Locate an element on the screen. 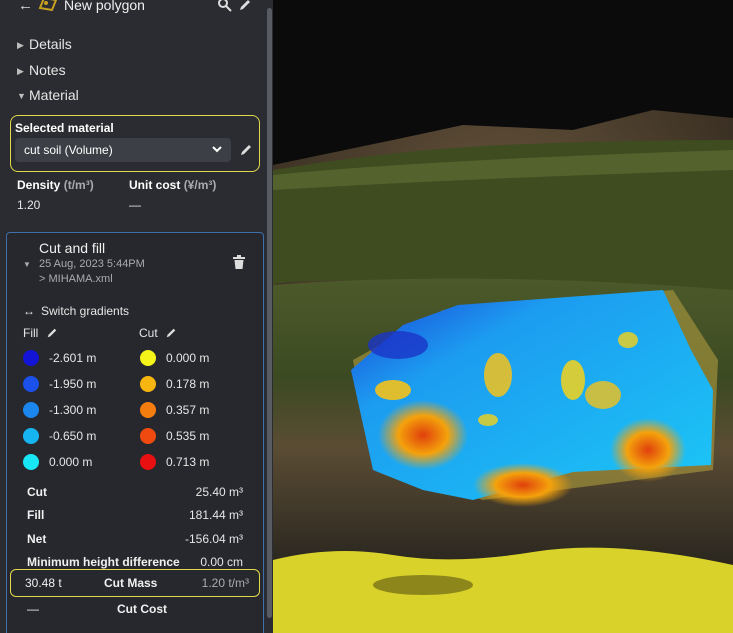 The height and width of the screenshot is (633, 733). edit-fill-pencil-icon is located at coordinates (52, 335).